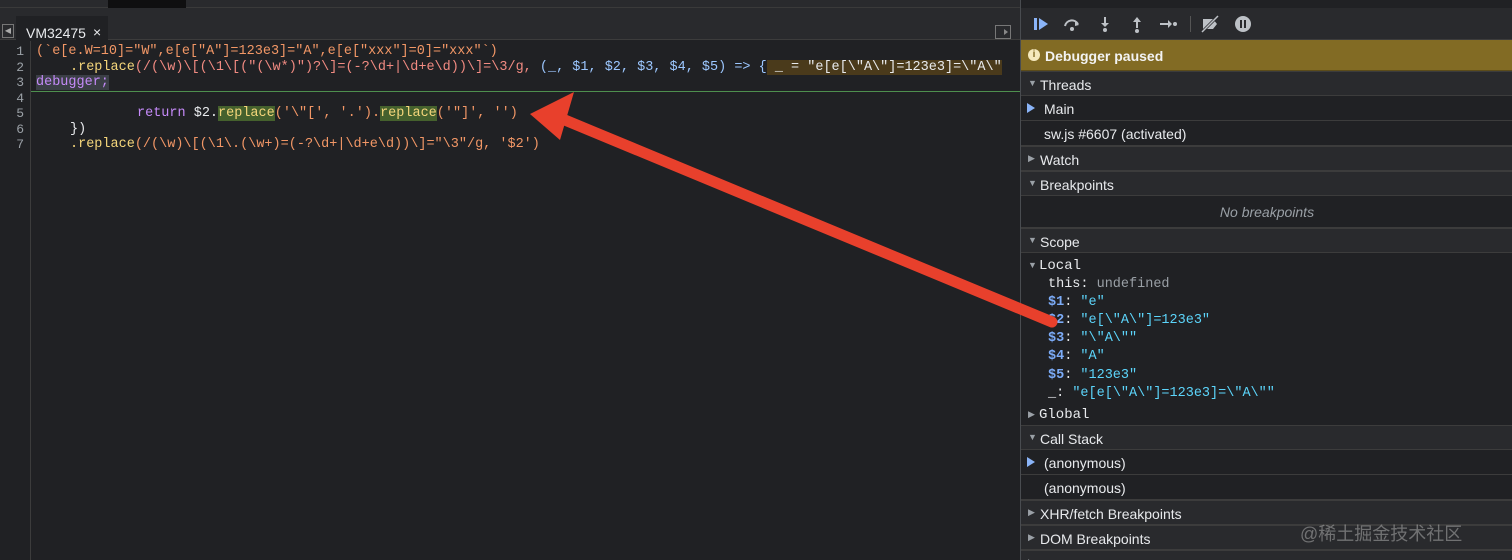  Describe the element at coordinates (1064, 284) in the screenshot. I see `variable-name: this` at that location.